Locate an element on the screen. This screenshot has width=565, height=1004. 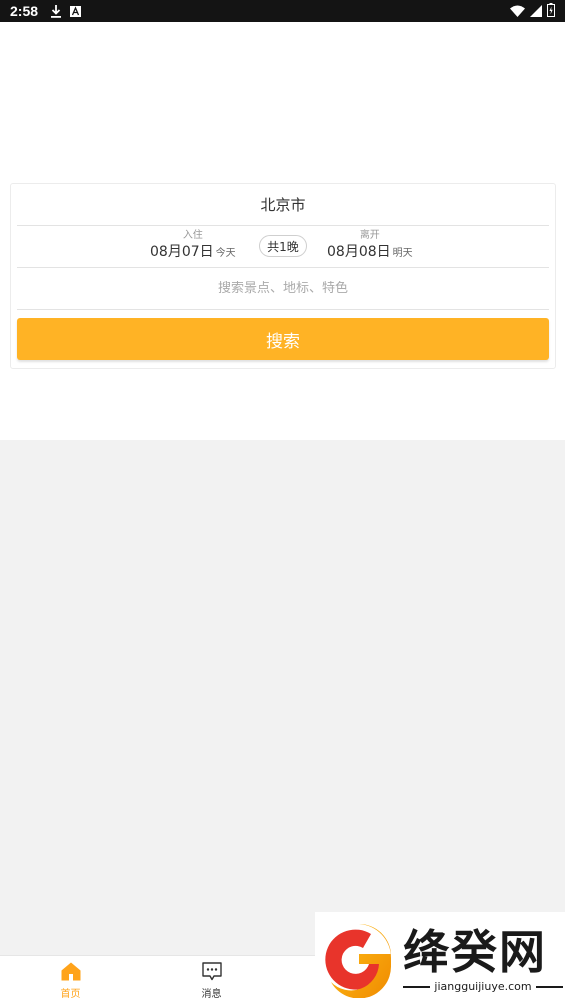
watermark-url-row: jiangguijiuye.com is located at coordinates (483, 986).